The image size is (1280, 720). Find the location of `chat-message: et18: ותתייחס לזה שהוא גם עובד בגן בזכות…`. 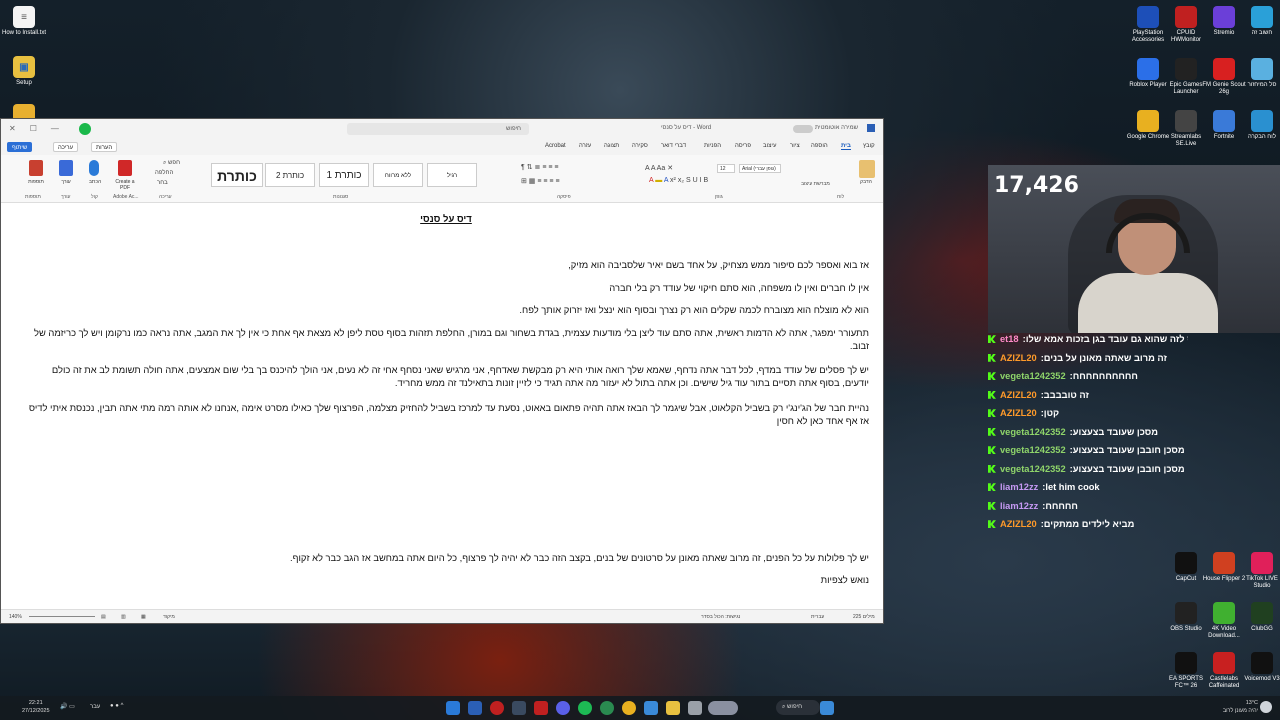

chat-message: et18: ותתייחס לזה שהוא גם עובד בגן בזכות… is located at coordinates (1088, 339).